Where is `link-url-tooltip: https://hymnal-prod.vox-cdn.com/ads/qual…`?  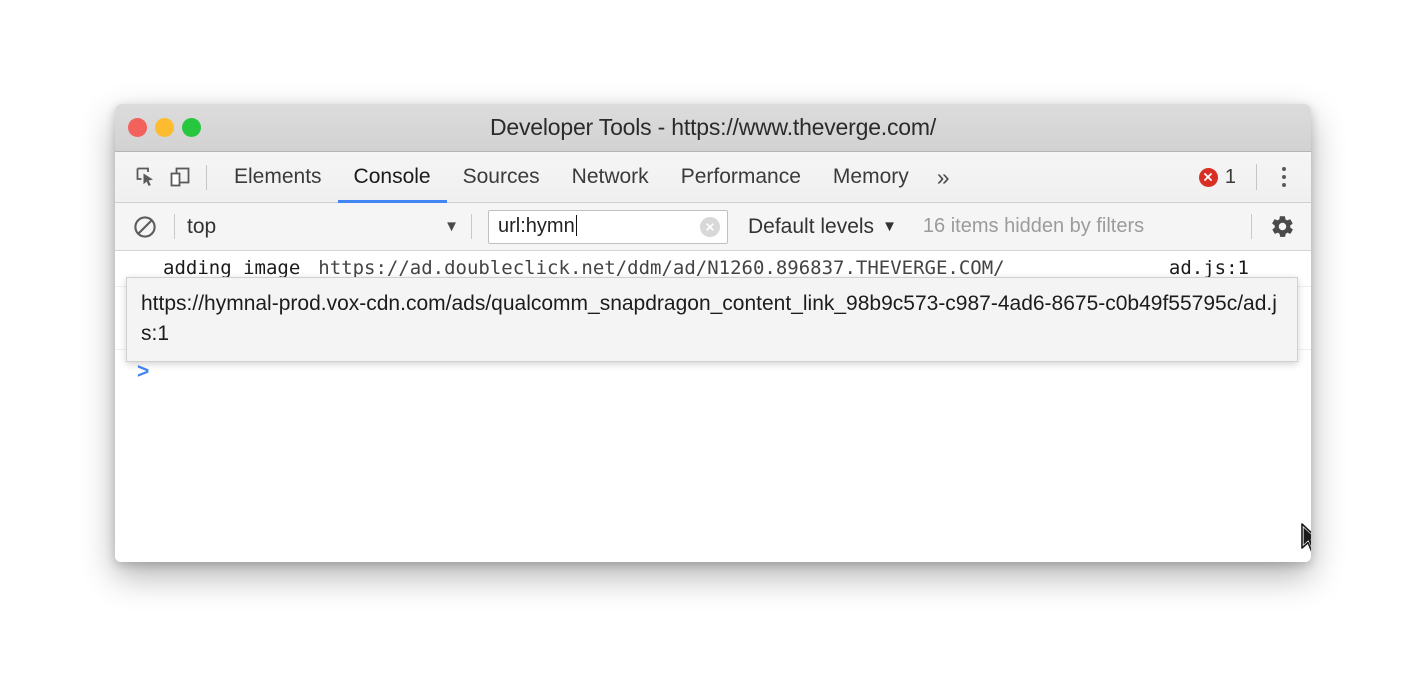 link-url-tooltip: https://hymnal-prod.vox-cdn.com/ads/qual… is located at coordinates (712, 319).